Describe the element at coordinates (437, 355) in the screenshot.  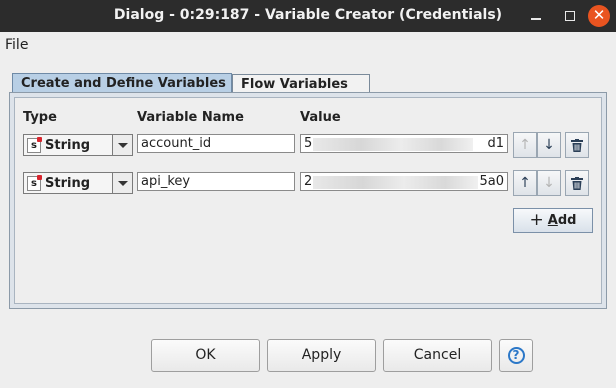
I see `cancel-button: Cancel` at that location.